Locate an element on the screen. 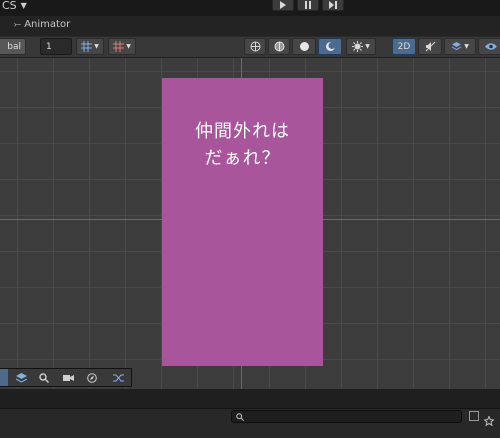 Image resolution: width=500 pixels, height=438 pixels. play-icon is located at coordinates (283, 4).